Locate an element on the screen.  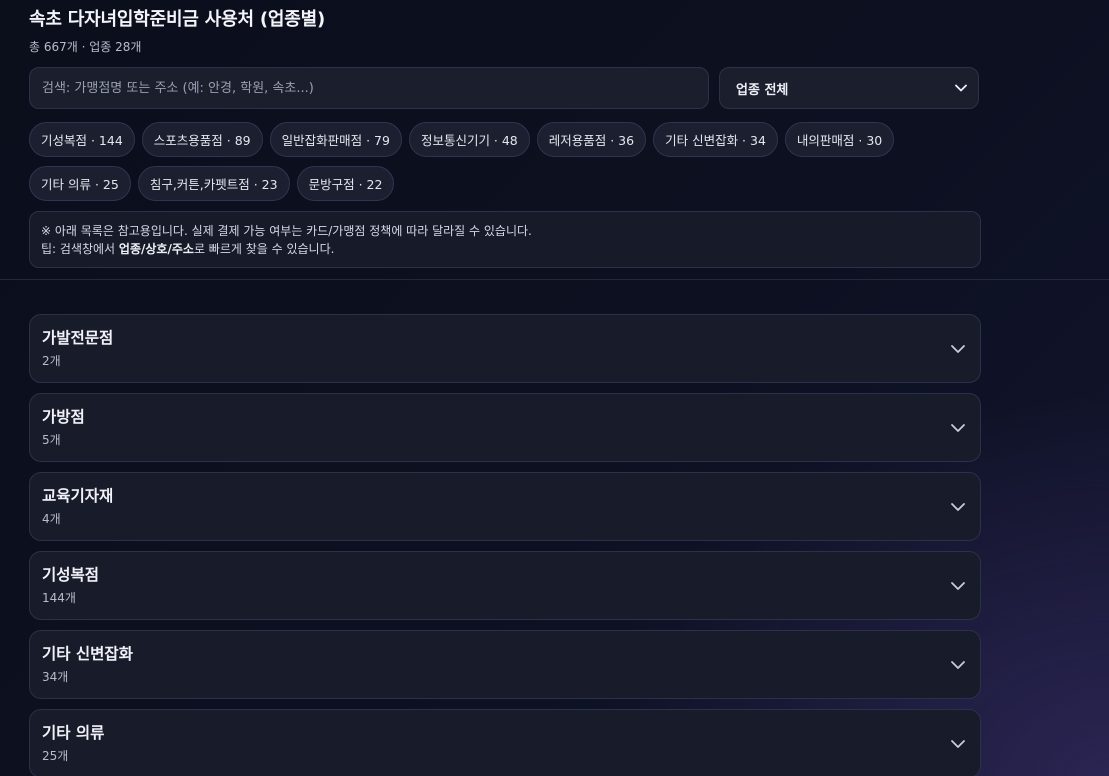
search-input is located at coordinates (369, 88).